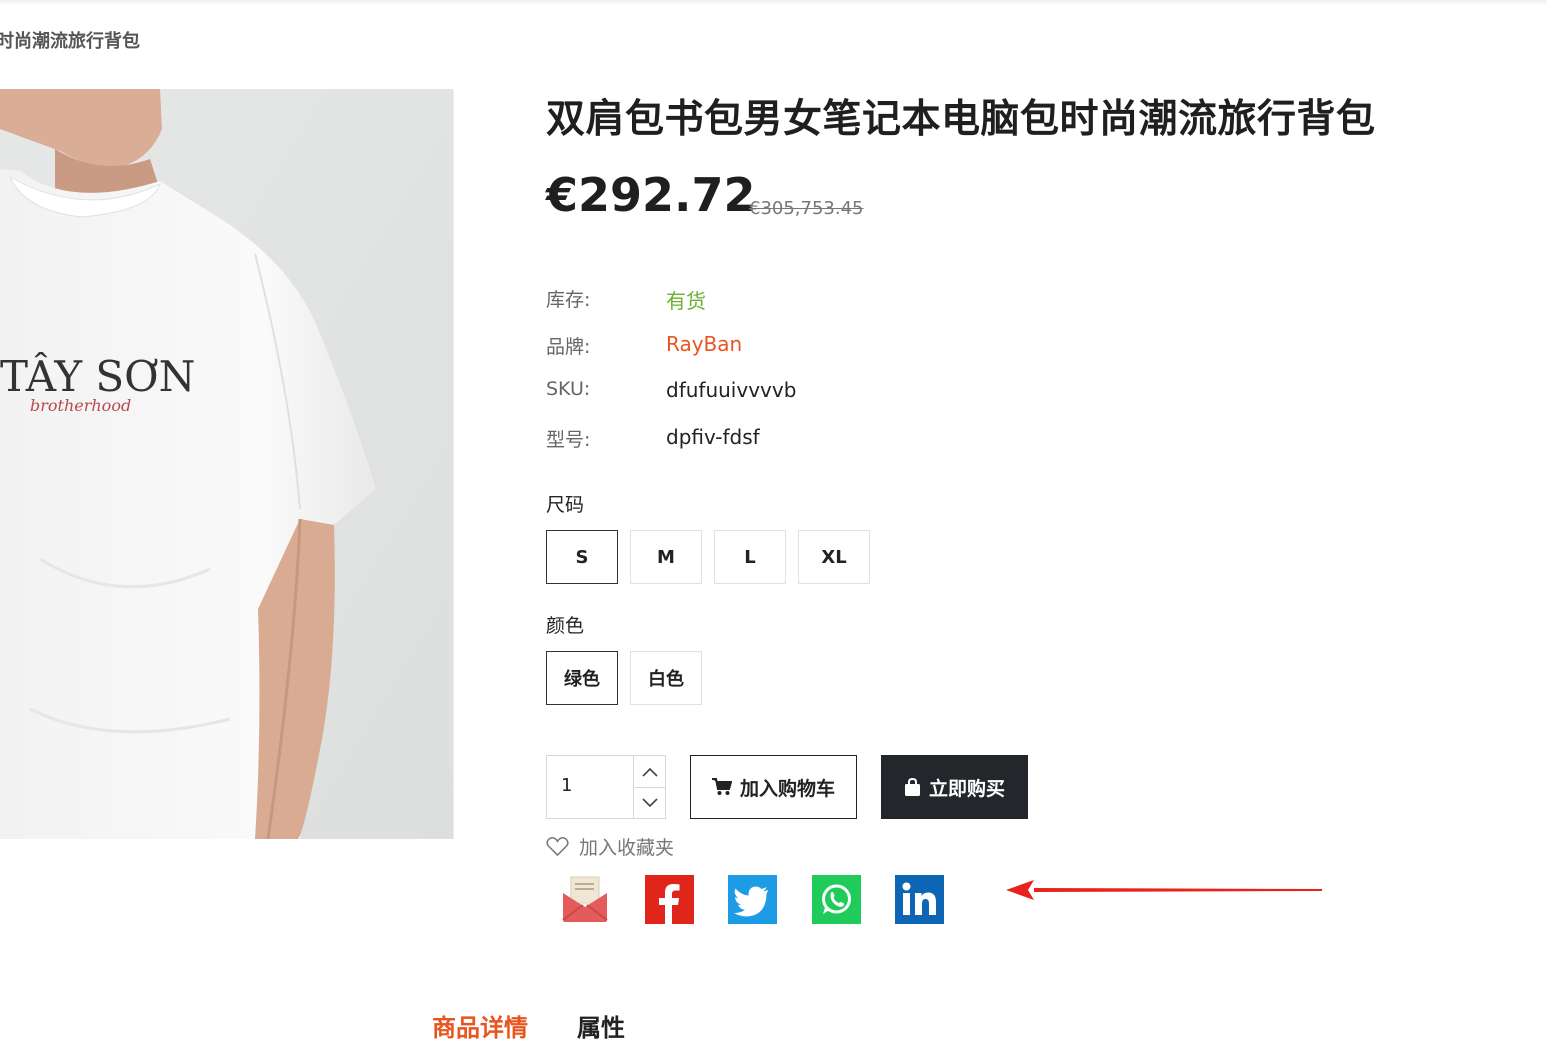  I want to click on chevron-up-icon, so click(650, 772).